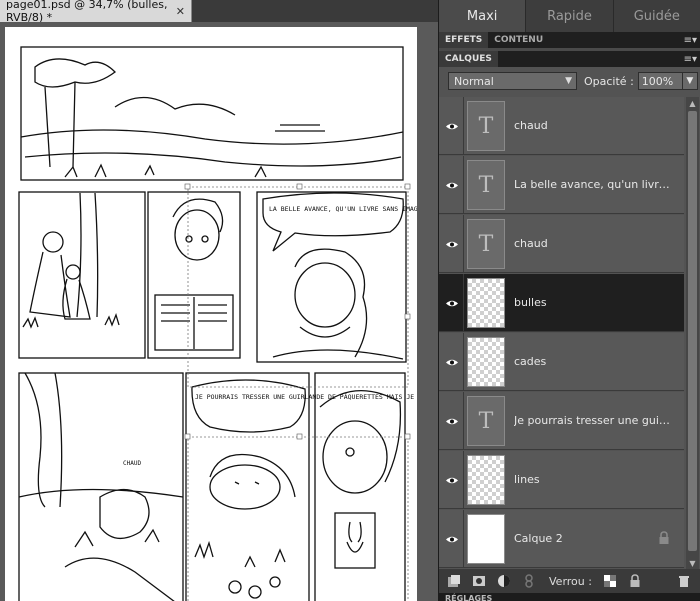 Image resolution: width=700 pixels, height=601 pixels. Describe the element at coordinates (527, 479) in the screenshot. I see `layer-name: lines` at that location.